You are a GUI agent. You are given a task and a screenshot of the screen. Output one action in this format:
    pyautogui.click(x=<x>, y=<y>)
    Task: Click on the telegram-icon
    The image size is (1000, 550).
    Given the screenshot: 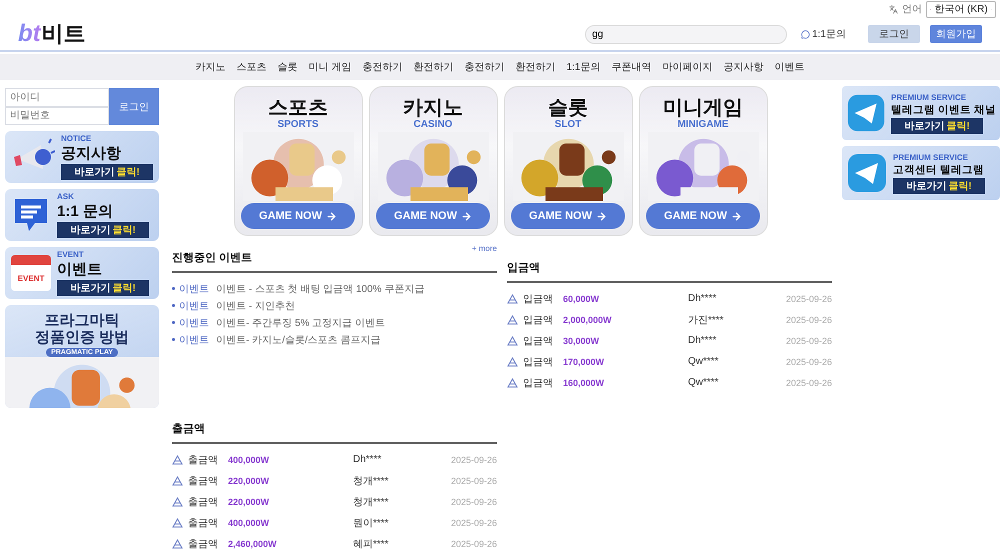 What is the action you would take?
    pyautogui.click(x=867, y=173)
    